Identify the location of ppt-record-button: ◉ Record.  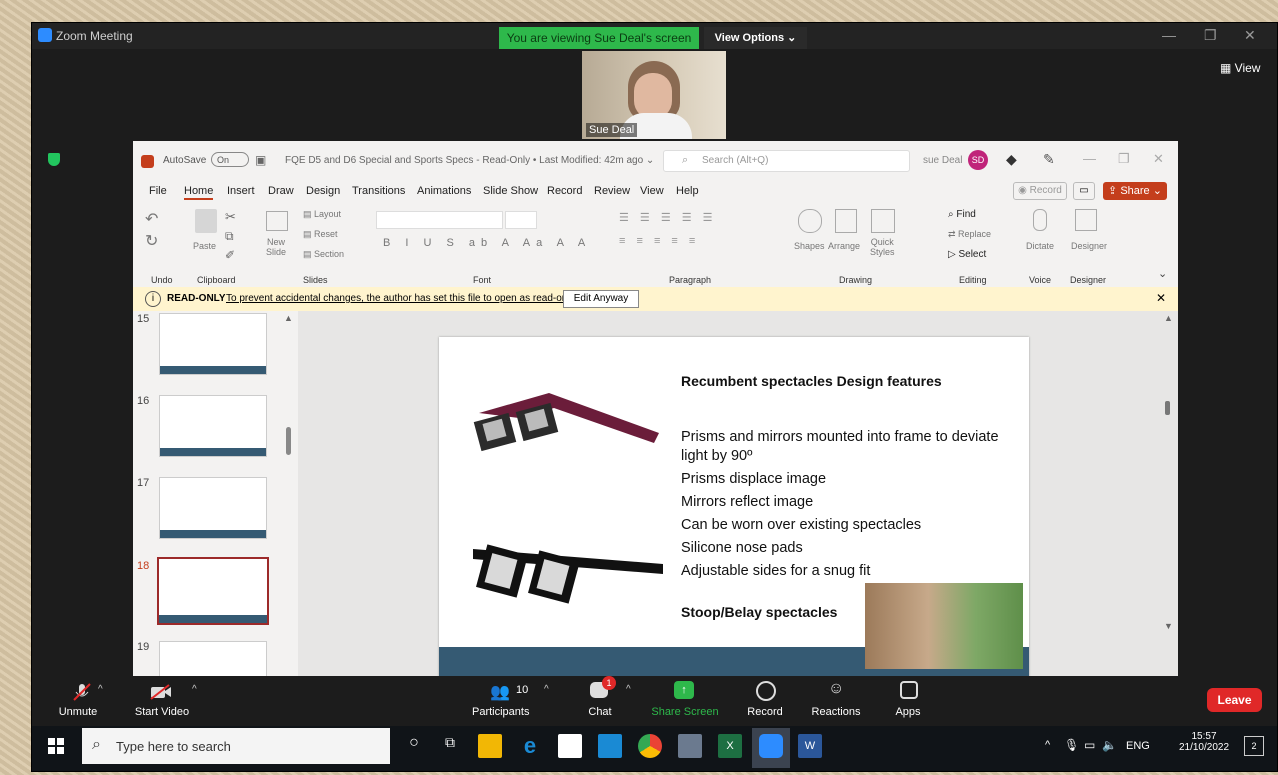
(1040, 191).